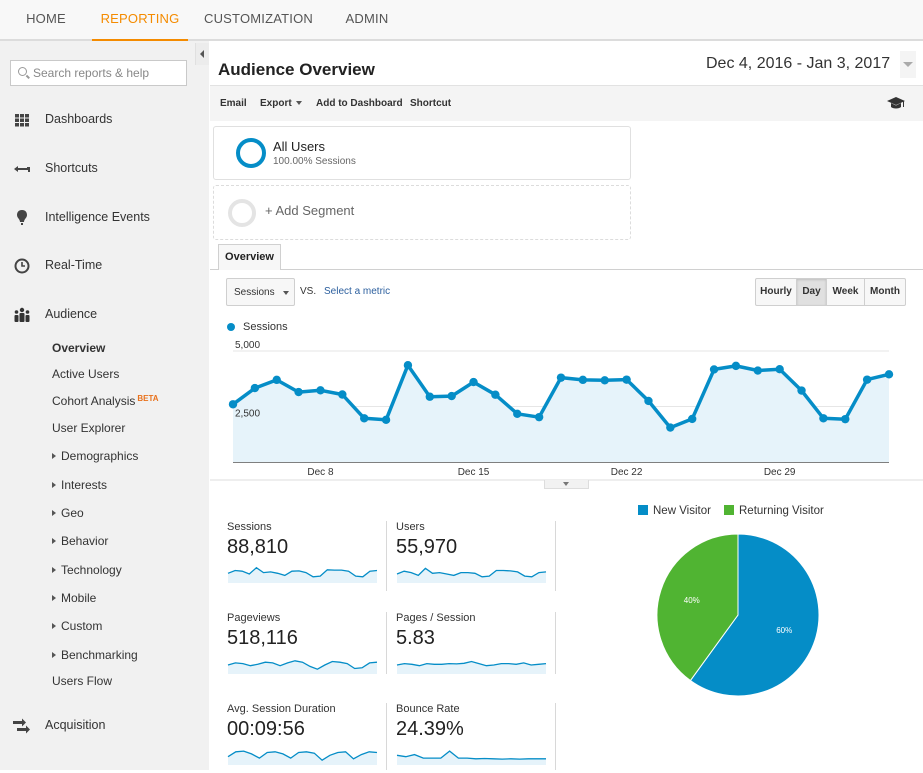 This screenshot has height=773, width=923. Describe the element at coordinates (738, 615) in the screenshot. I see `visitor-type-pie-chart: 60% 40%` at that location.